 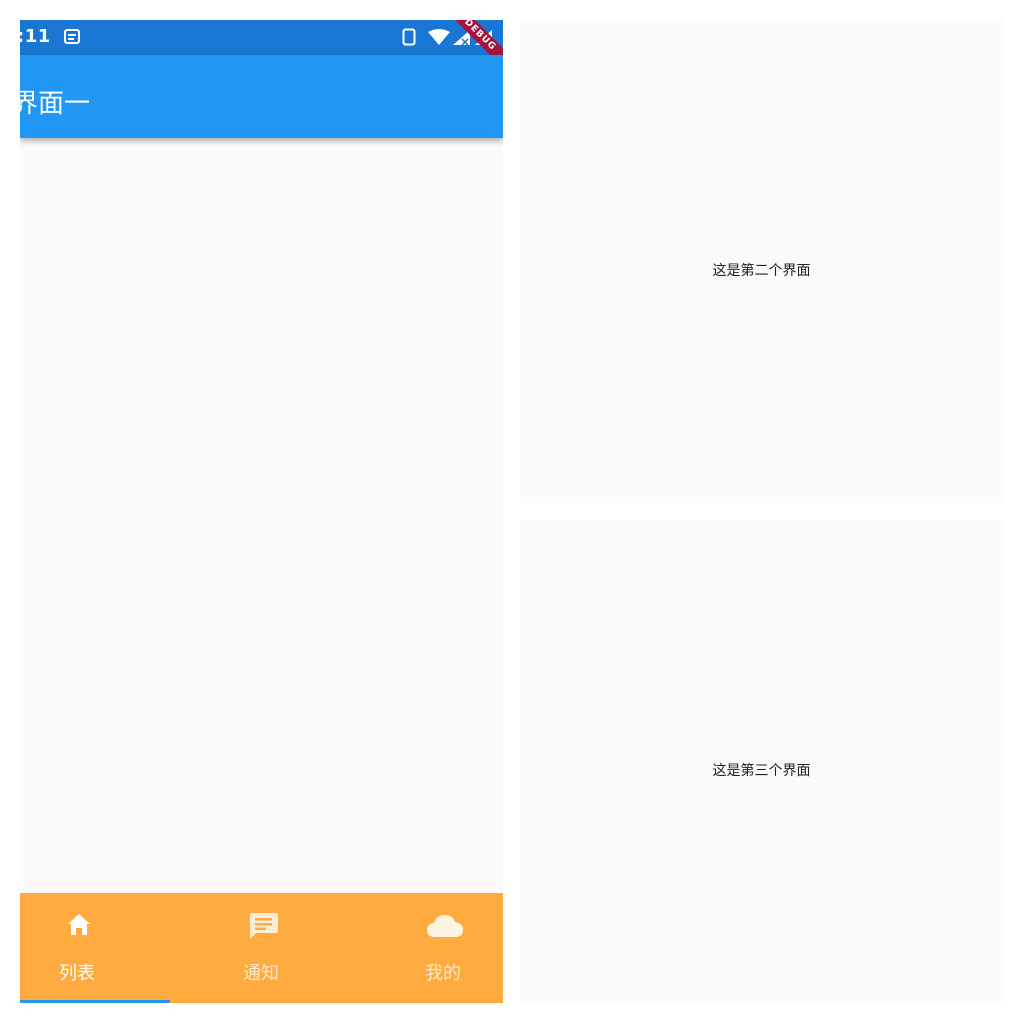 I want to click on nav-active-indicator, so click(x=95, y=1001).